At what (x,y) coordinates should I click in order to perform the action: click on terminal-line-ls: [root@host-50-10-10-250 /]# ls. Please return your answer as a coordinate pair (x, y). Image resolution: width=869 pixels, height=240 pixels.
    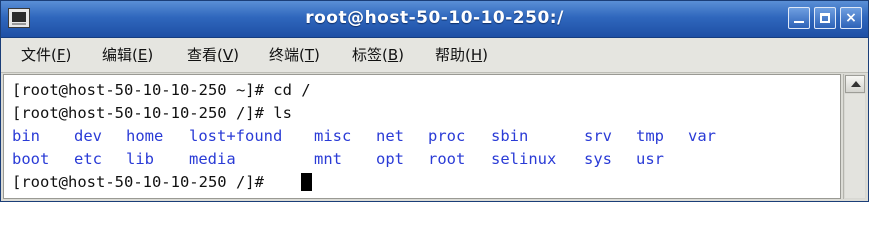
    Looking at the image, I should click on (152, 113).